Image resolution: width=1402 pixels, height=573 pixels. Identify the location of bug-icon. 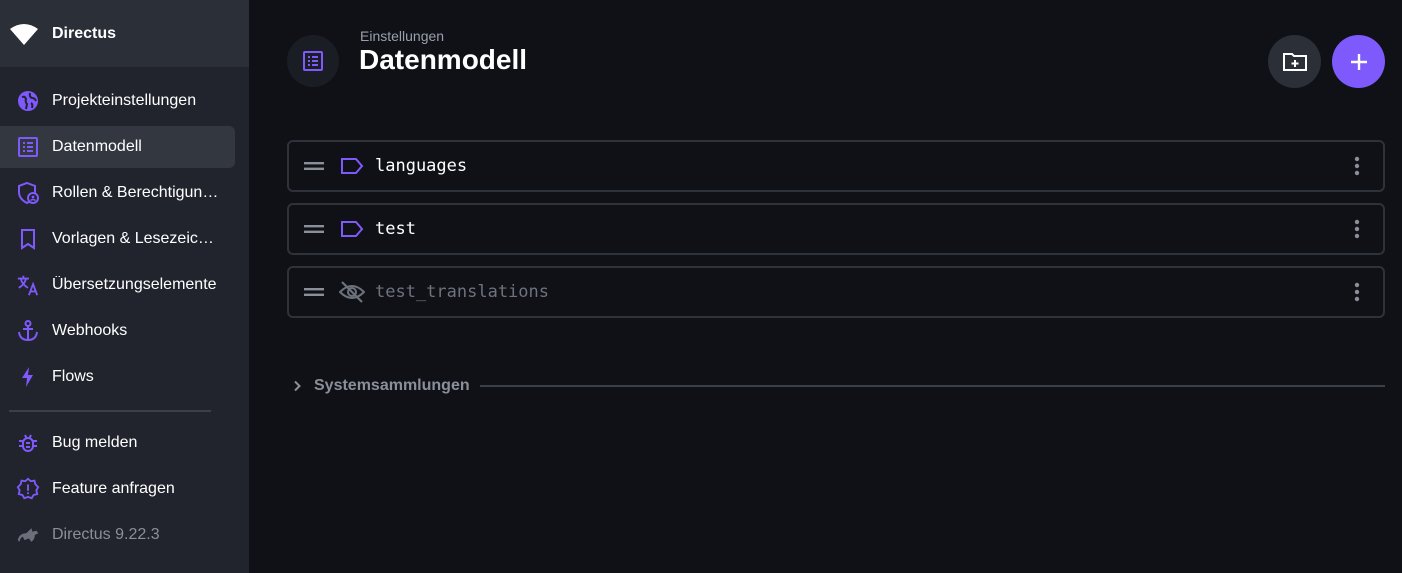
(28, 443).